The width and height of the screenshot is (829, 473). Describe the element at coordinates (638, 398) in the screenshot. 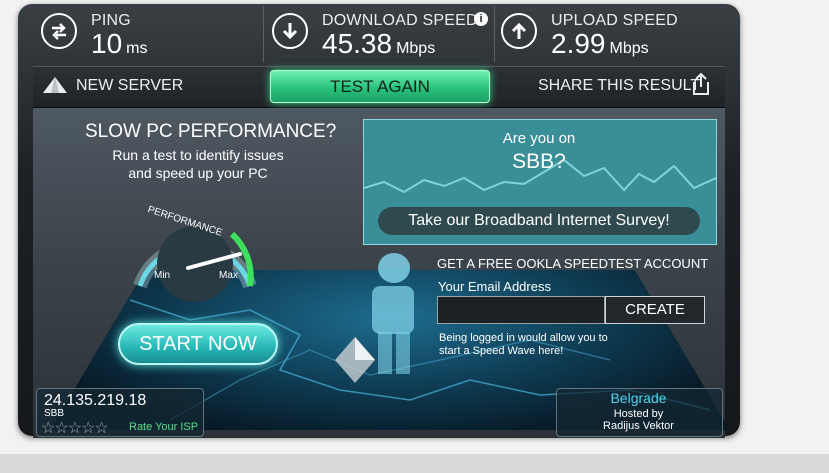

I see `server-city: Belgrade` at that location.